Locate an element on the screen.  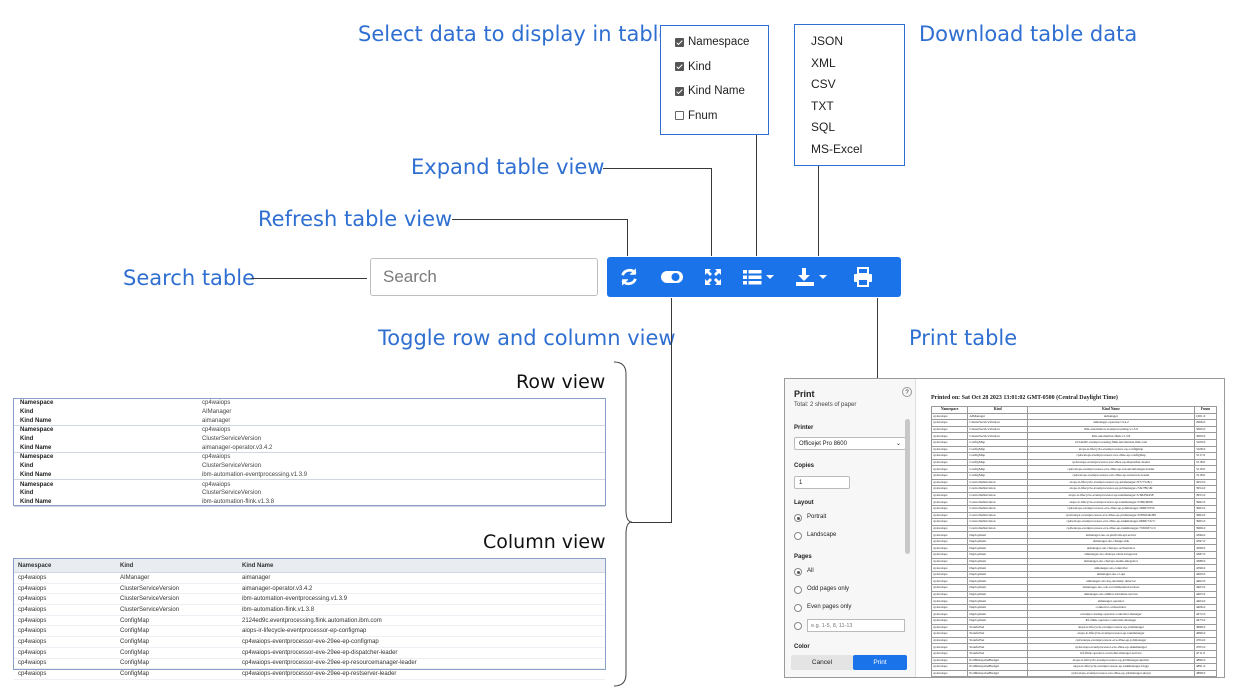
settings-scrollbar is located at coordinates (907, 486).